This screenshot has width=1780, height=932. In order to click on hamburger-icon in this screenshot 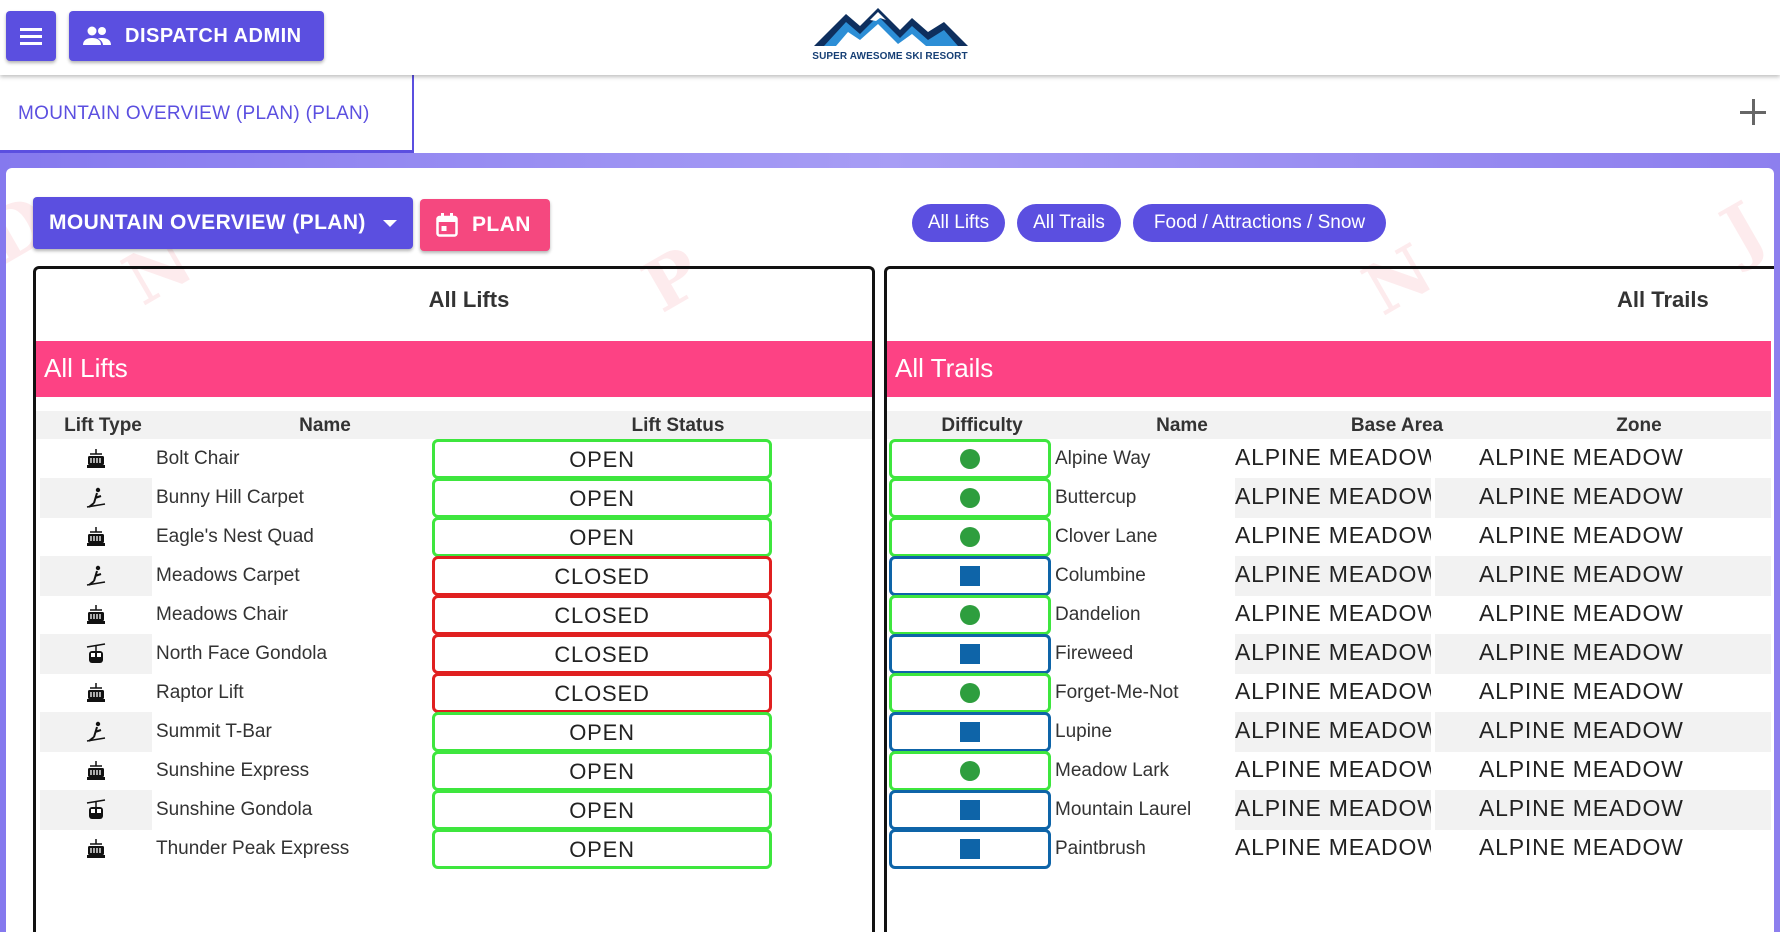, I will do `click(31, 36)`.